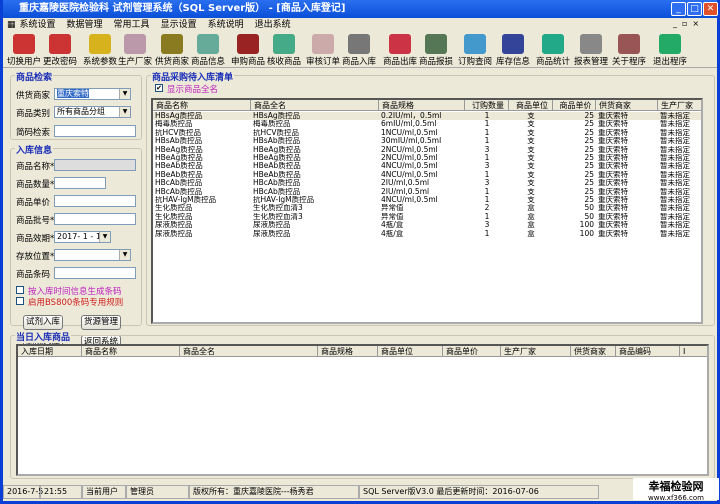 This screenshot has width=720, height=504. What do you see at coordinates (409, 124) in the screenshot?
I see `table-cell: 6mIU/ml,0.5ml` at bounding box center [409, 124].